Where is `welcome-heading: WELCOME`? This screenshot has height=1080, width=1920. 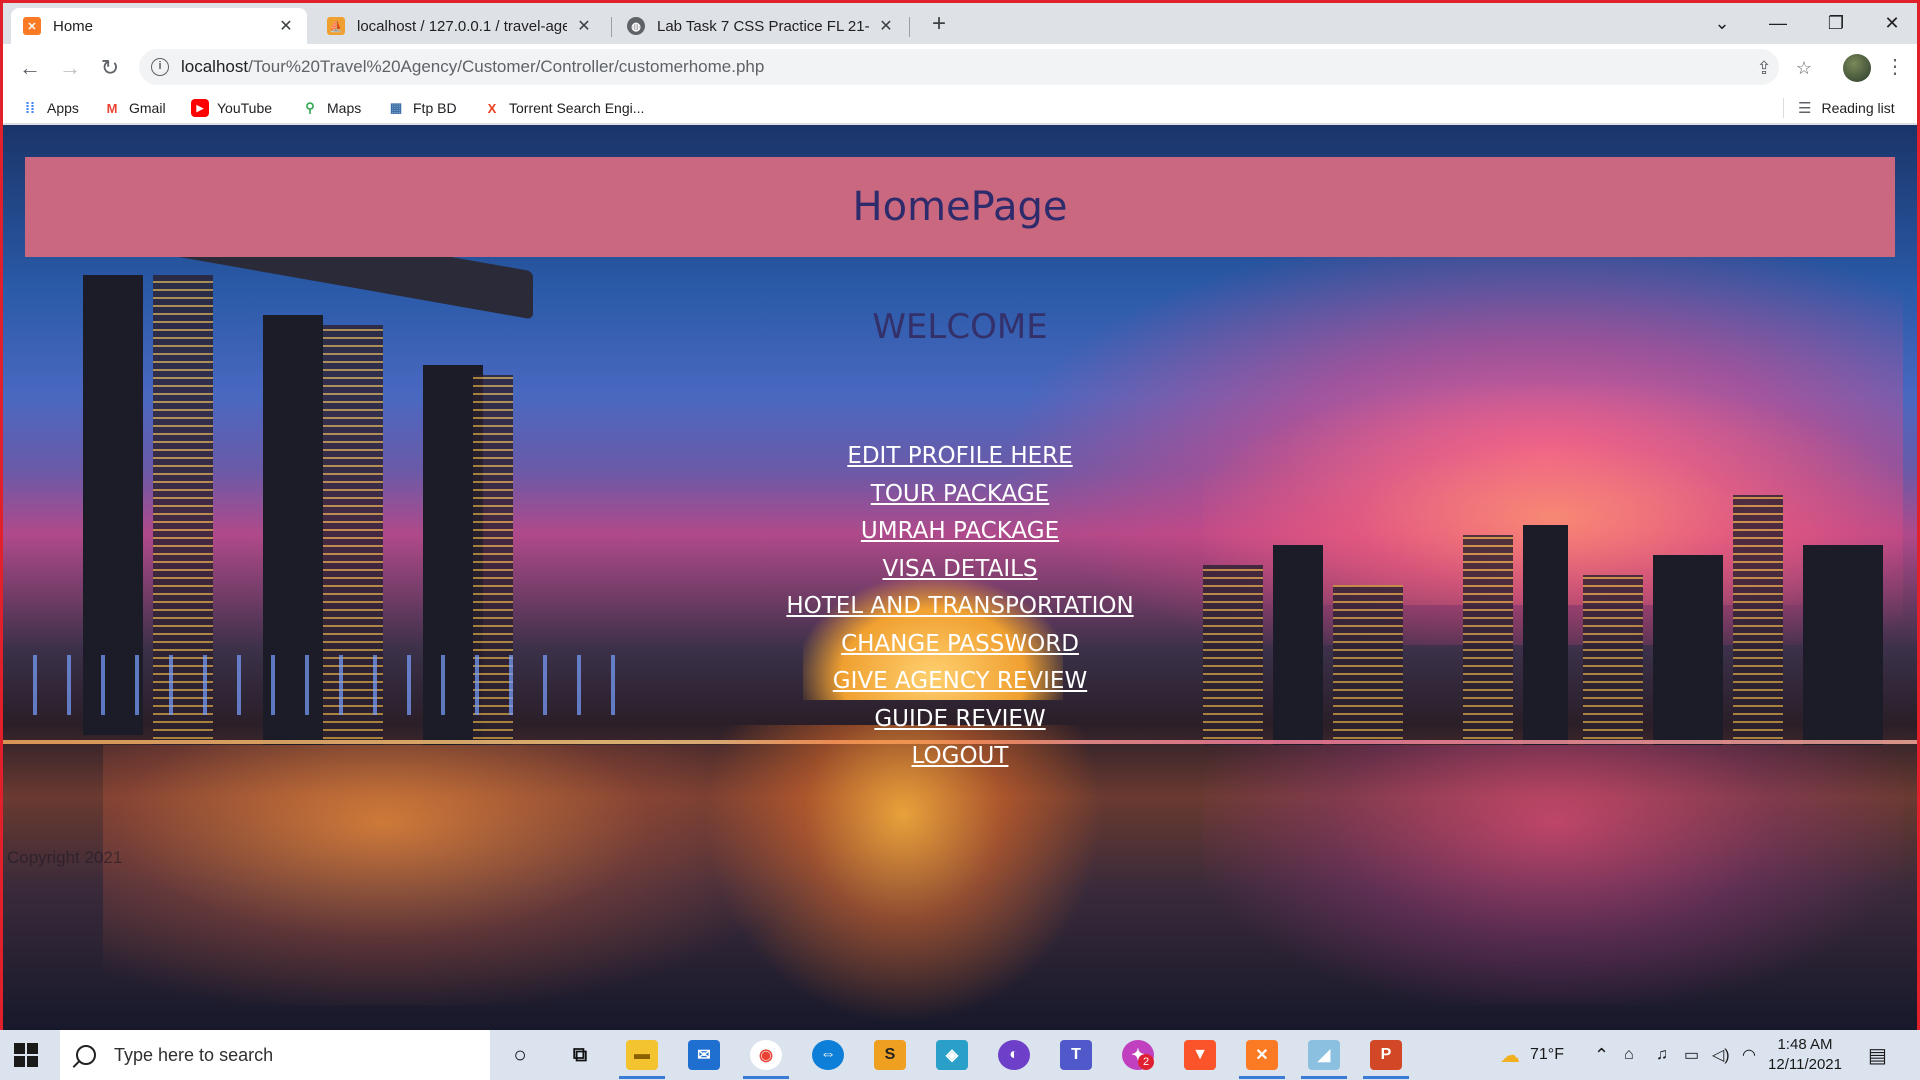 welcome-heading: WELCOME is located at coordinates (960, 327).